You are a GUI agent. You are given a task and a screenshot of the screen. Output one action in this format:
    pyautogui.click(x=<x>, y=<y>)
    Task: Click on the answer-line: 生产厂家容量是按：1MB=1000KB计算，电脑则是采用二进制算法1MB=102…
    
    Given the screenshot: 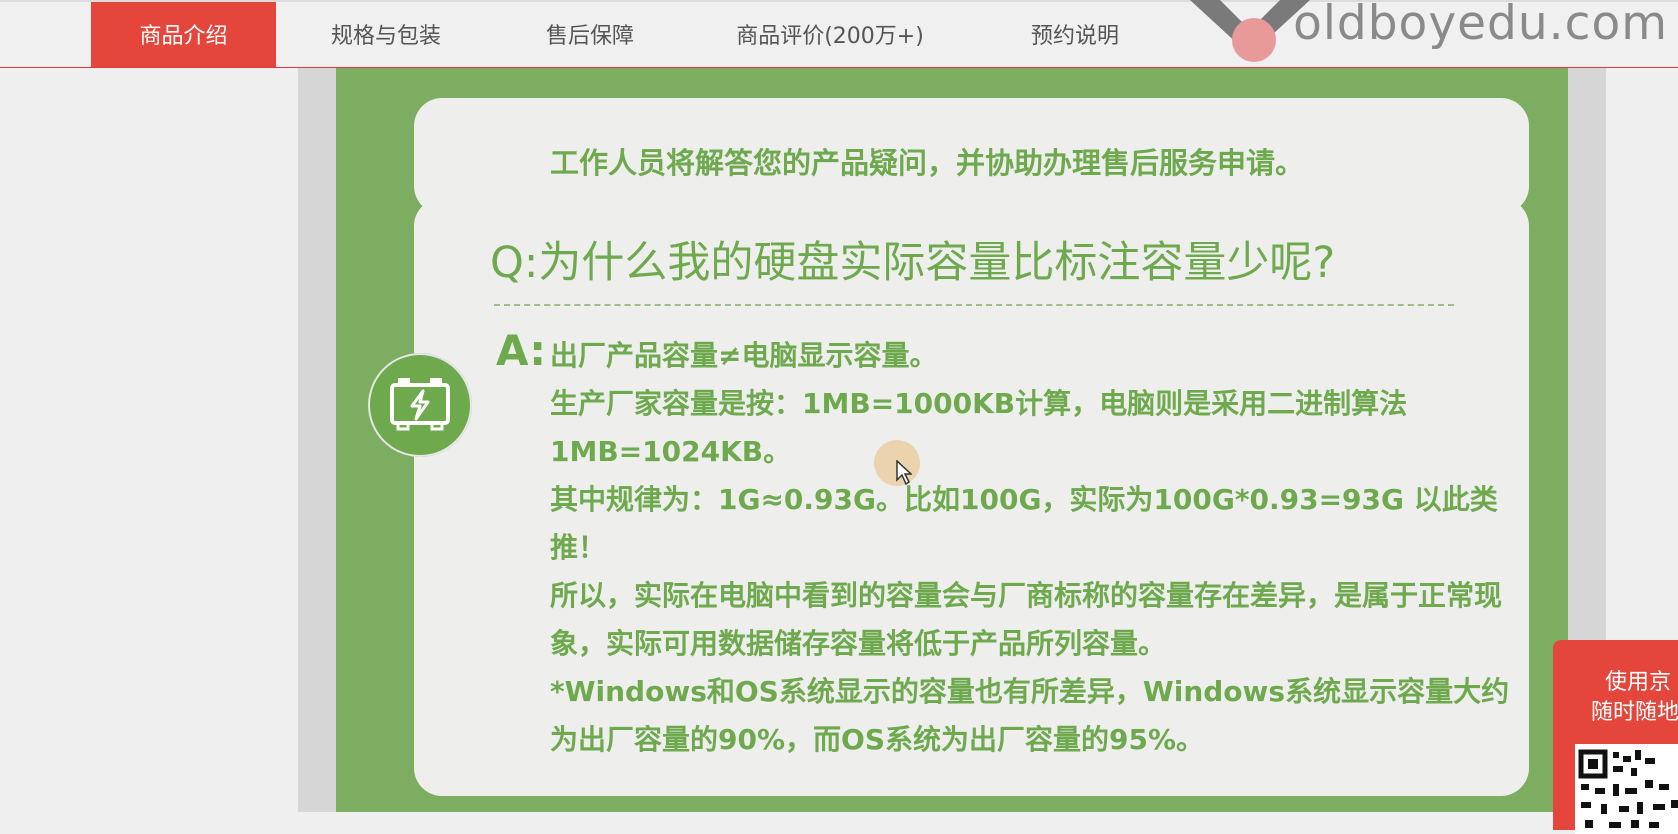 What is the action you would take?
    pyautogui.click(x=979, y=427)
    